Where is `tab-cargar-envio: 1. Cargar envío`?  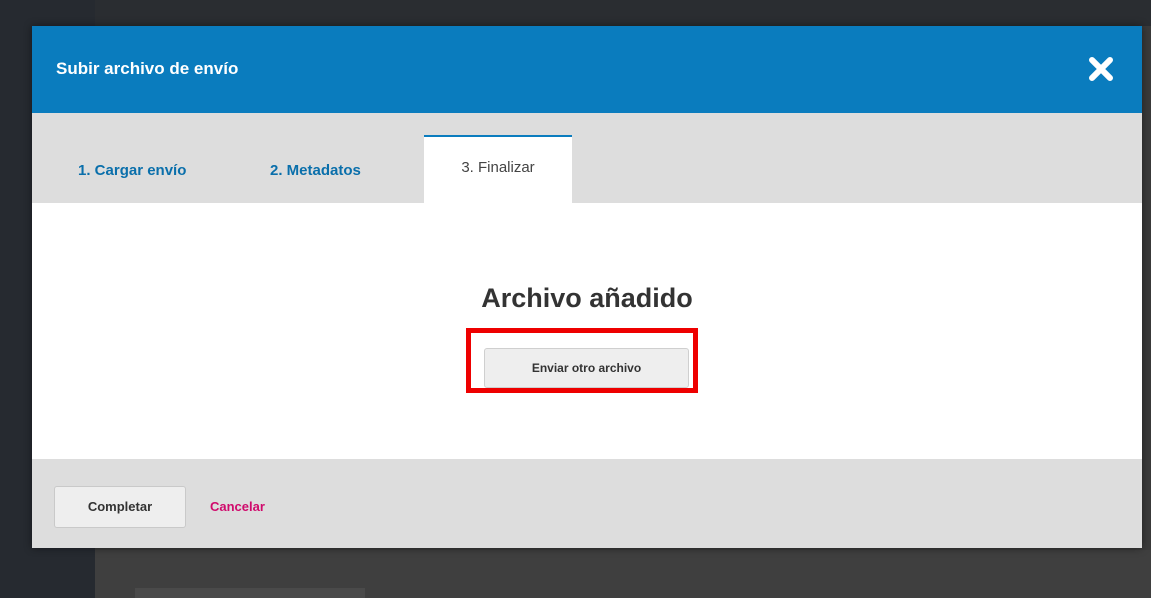 tab-cargar-envio: 1. Cargar envío is located at coordinates (132, 178).